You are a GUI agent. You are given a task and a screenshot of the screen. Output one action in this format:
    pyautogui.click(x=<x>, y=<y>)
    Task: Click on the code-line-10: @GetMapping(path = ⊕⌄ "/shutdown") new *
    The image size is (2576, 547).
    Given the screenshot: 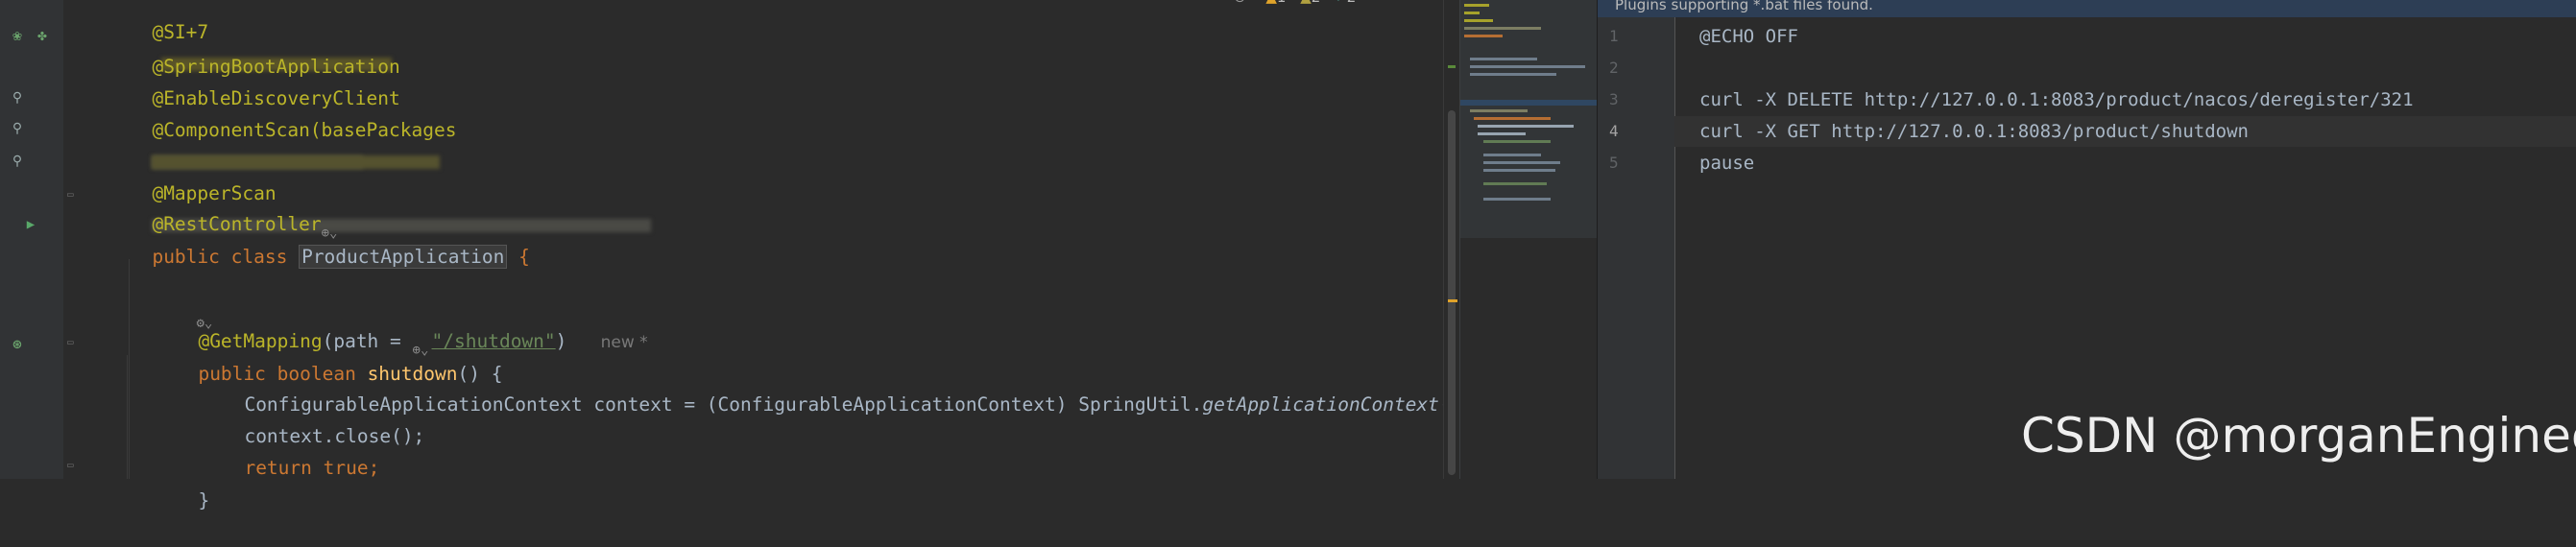 What is the action you would take?
    pyautogui.click(x=389, y=327)
    